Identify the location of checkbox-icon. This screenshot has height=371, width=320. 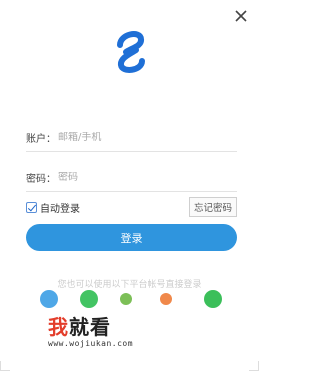
(31, 207).